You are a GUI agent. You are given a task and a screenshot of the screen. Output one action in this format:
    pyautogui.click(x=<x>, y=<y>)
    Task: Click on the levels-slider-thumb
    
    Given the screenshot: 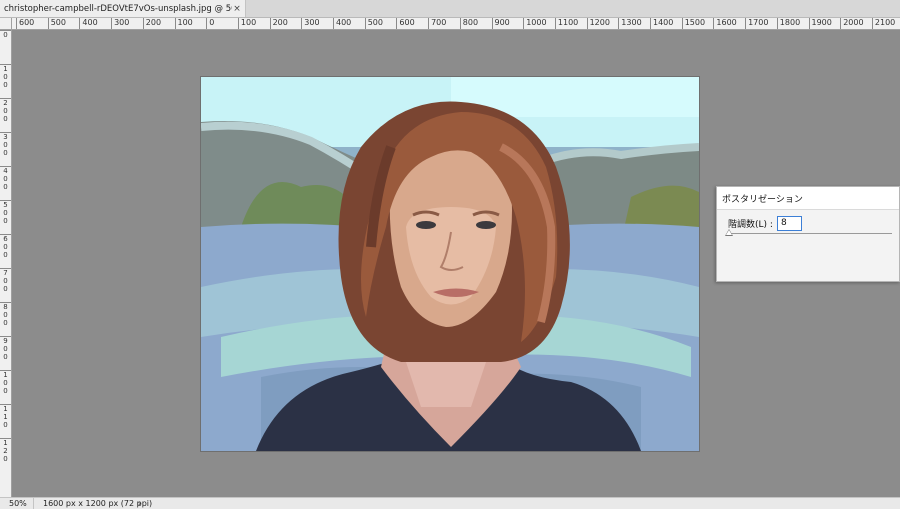 What is the action you would take?
    pyautogui.click(x=729, y=232)
    